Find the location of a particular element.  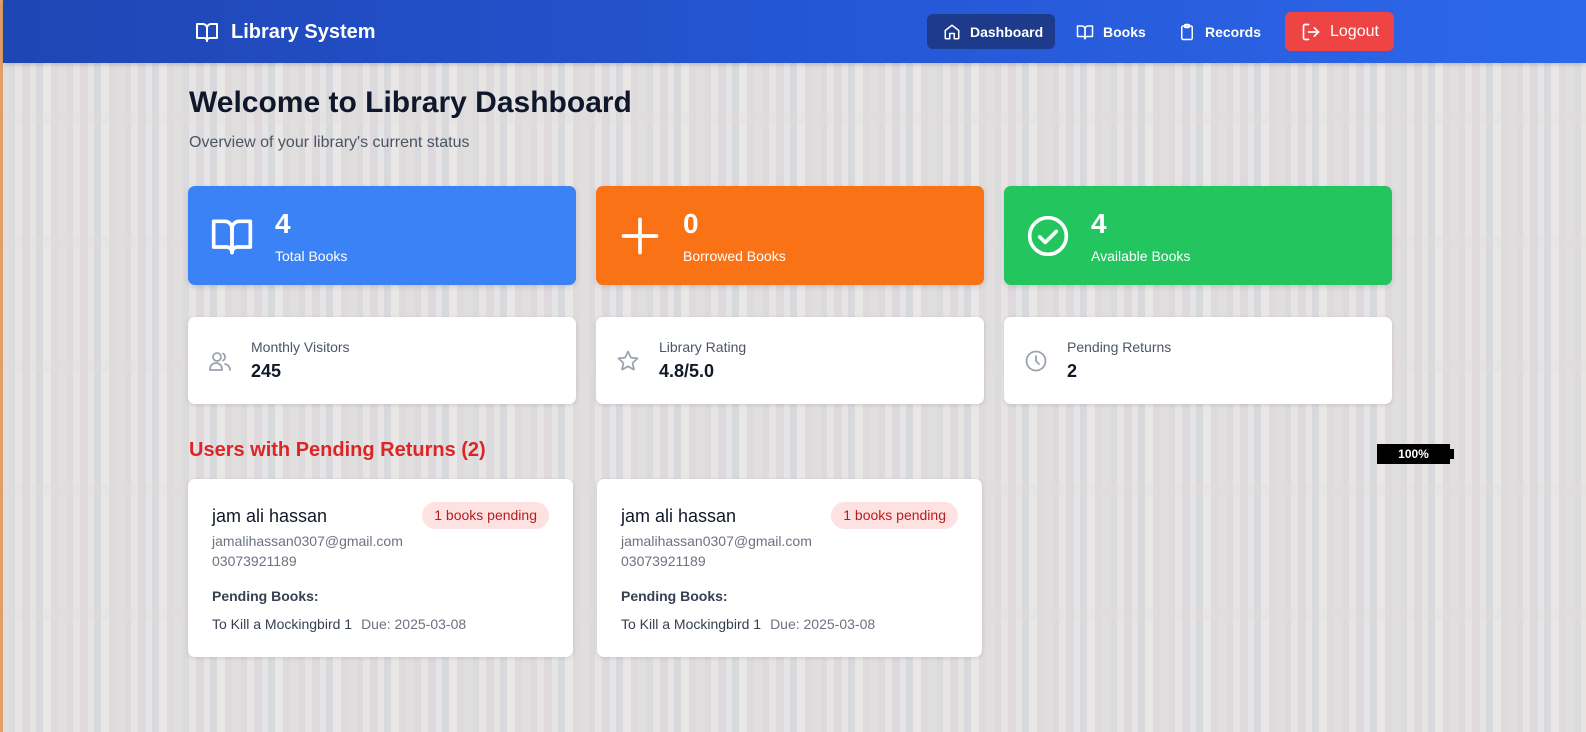

info-label: Monthly Visitors is located at coordinates (300, 347).